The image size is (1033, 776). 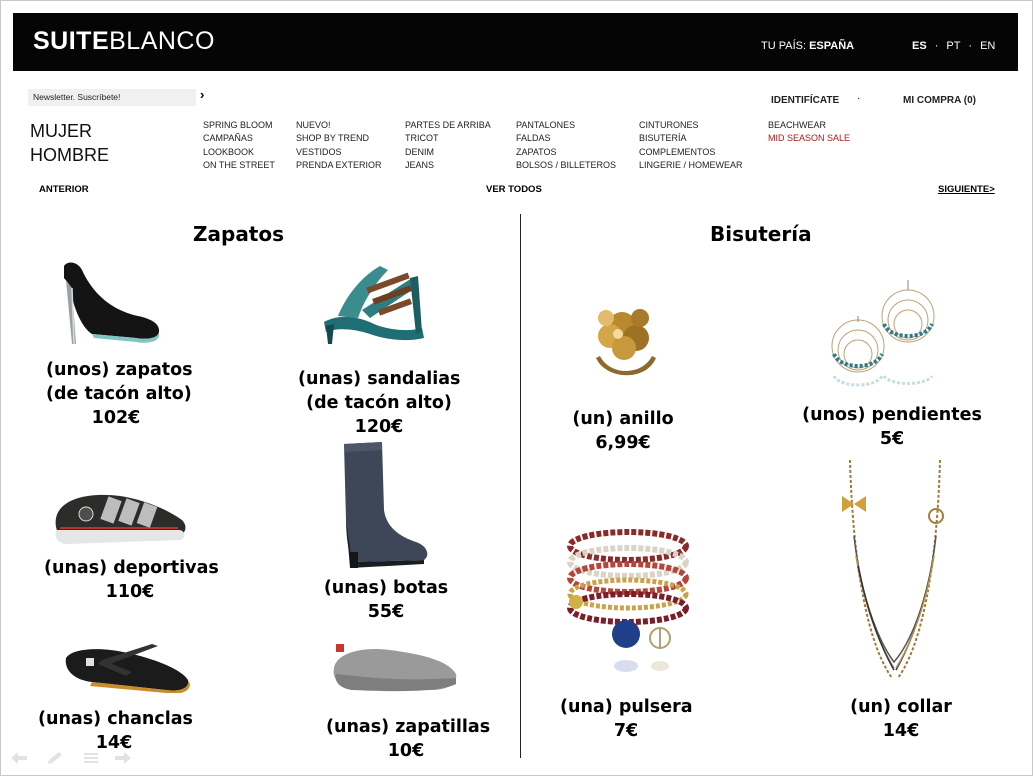 What do you see at coordinates (386, 612) in the screenshot?
I see `product-price: 55€` at bounding box center [386, 612].